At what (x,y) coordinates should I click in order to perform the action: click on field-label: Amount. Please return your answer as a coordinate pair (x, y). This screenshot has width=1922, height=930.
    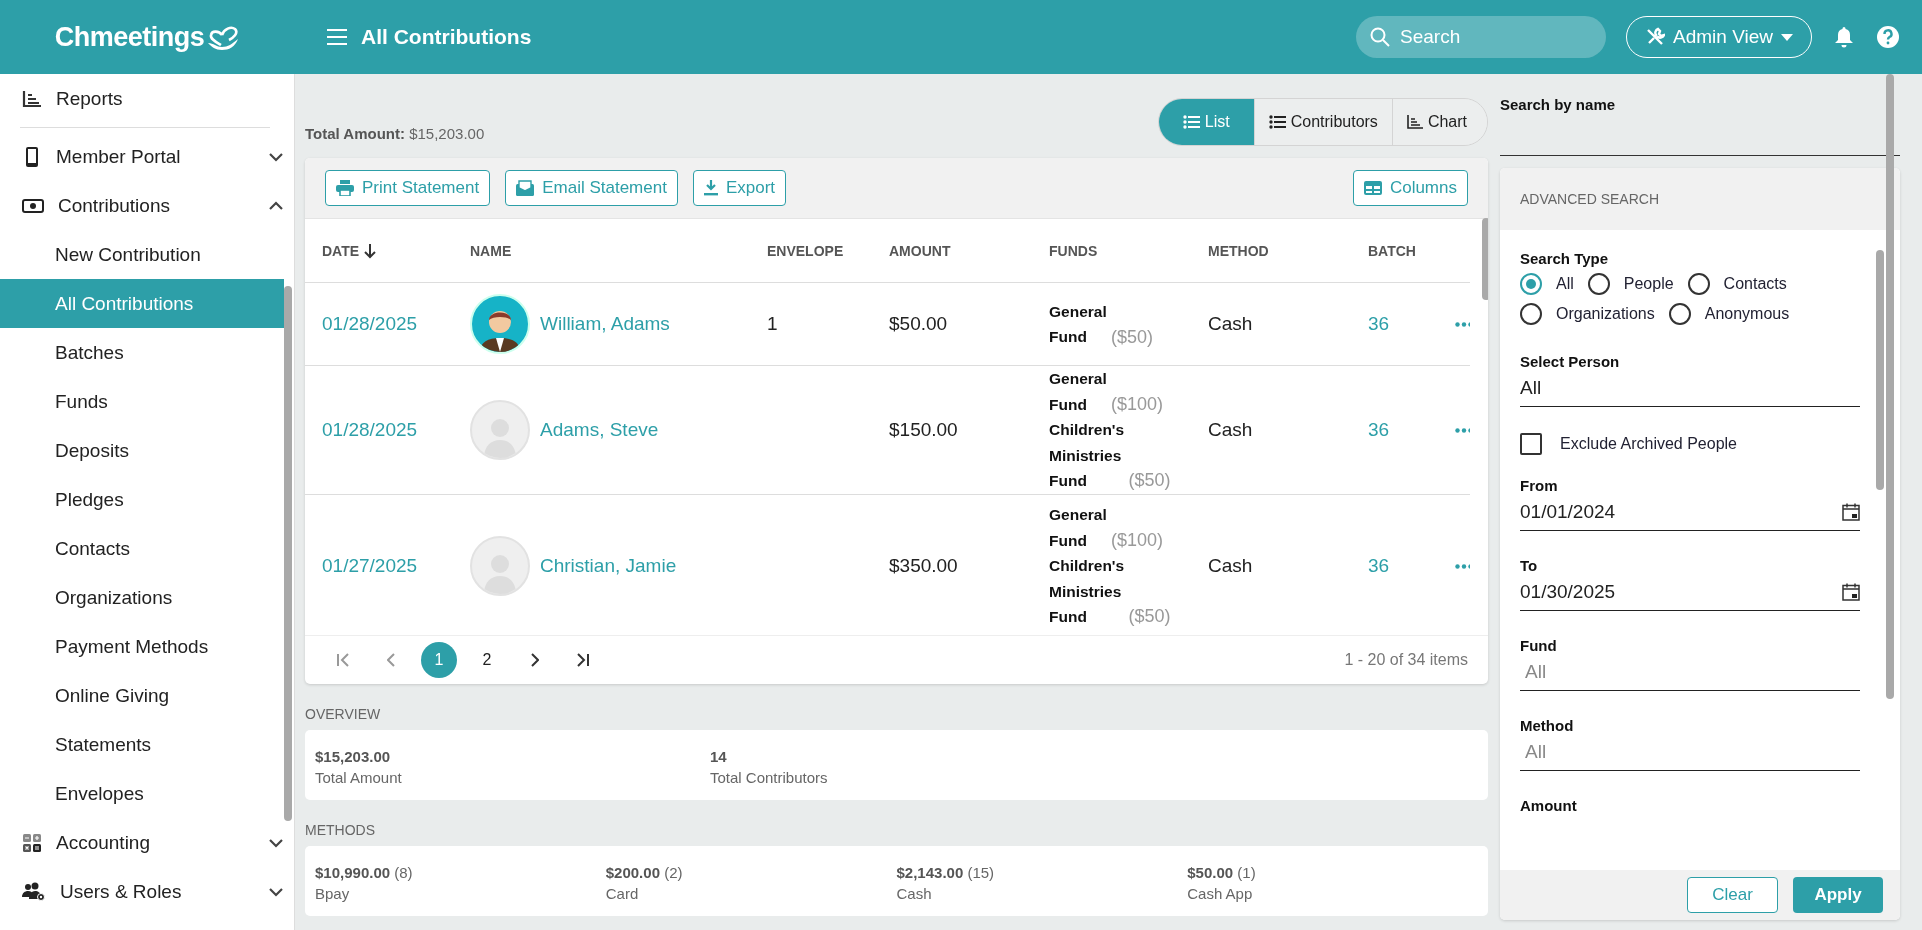
    Looking at the image, I should click on (1549, 805).